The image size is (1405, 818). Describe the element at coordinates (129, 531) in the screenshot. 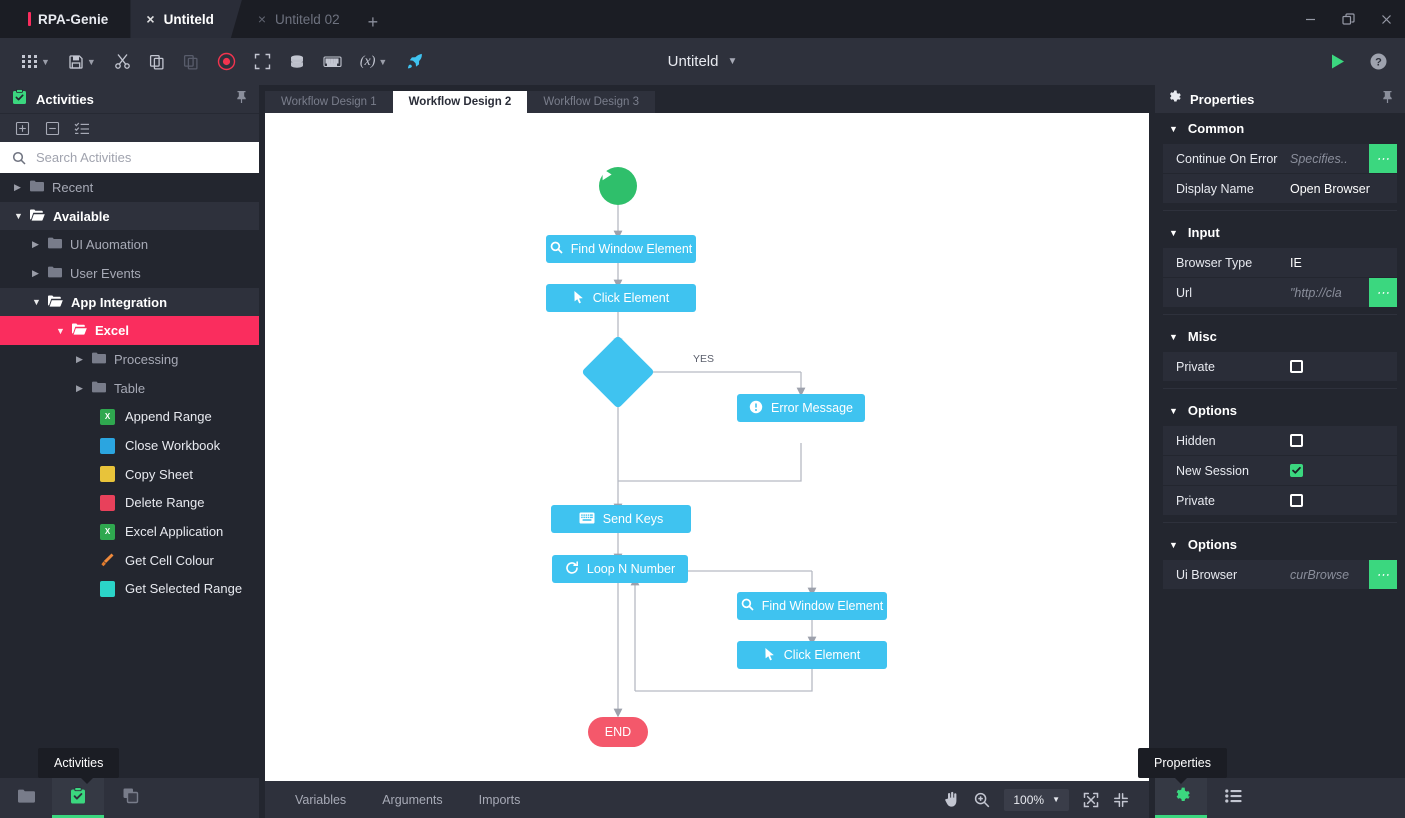

I see `activity-excel-application: X Excel Application` at that location.